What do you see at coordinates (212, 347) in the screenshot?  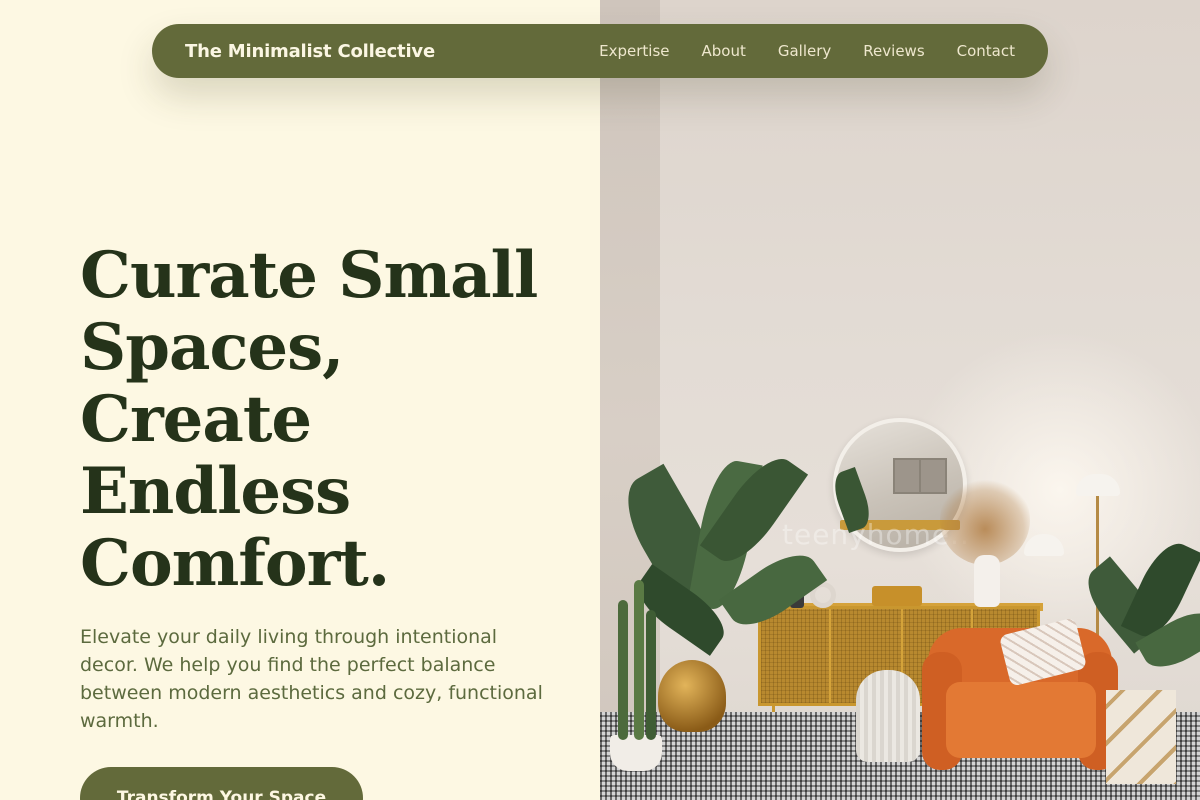 I see `headline-line-2: Spaces,` at bounding box center [212, 347].